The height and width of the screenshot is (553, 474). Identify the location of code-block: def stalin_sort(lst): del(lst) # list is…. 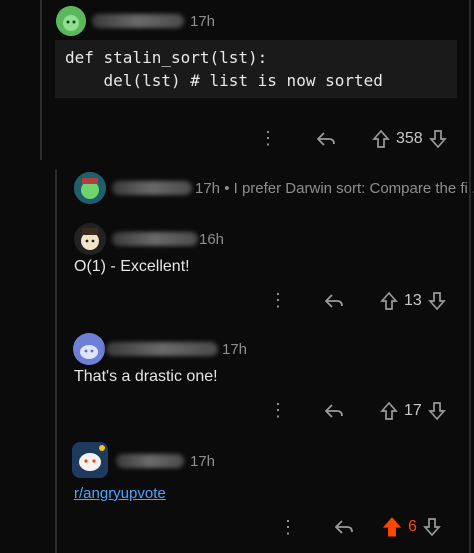
(256, 69).